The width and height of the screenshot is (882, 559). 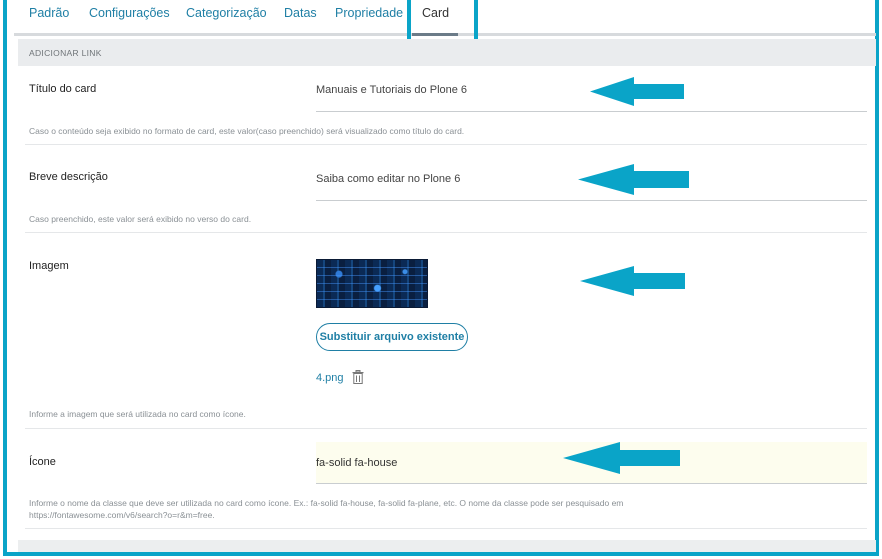 I want to click on image-thumbnail, so click(x=372, y=283).